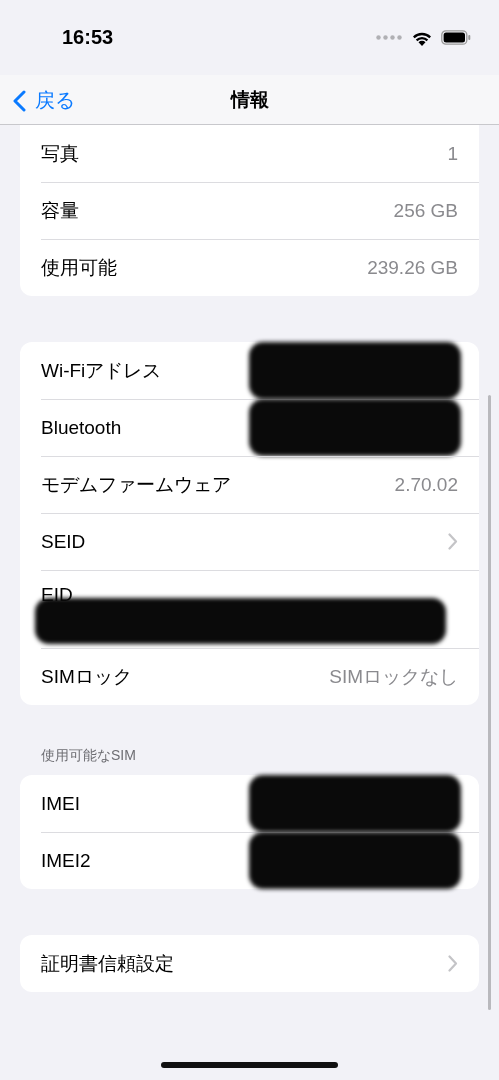  What do you see at coordinates (60, 210) in the screenshot?
I see `row-label: 容量` at bounding box center [60, 210].